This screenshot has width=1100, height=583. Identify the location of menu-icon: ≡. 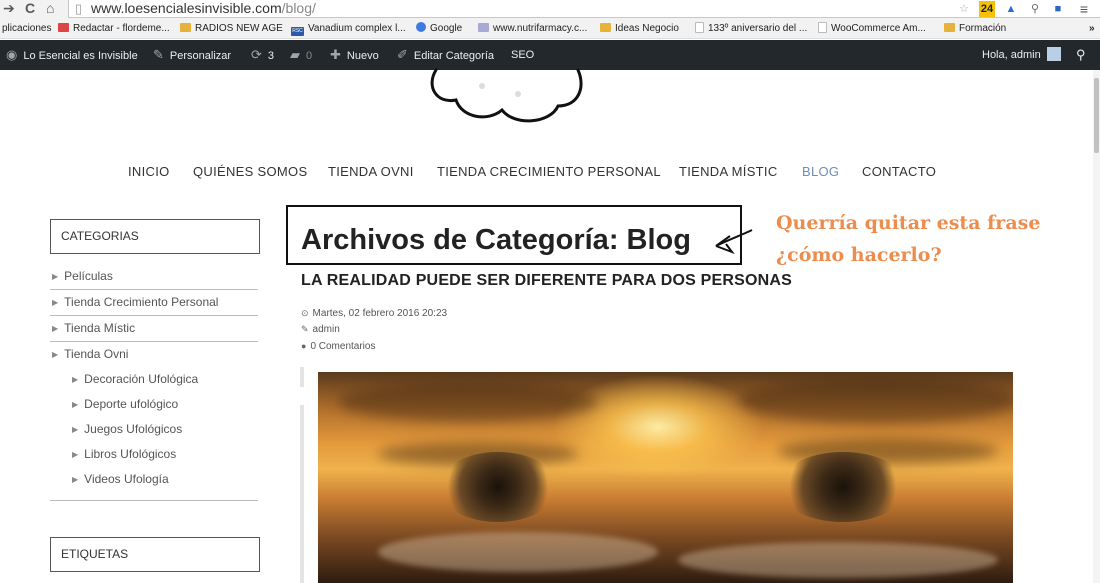
(1084, 9).